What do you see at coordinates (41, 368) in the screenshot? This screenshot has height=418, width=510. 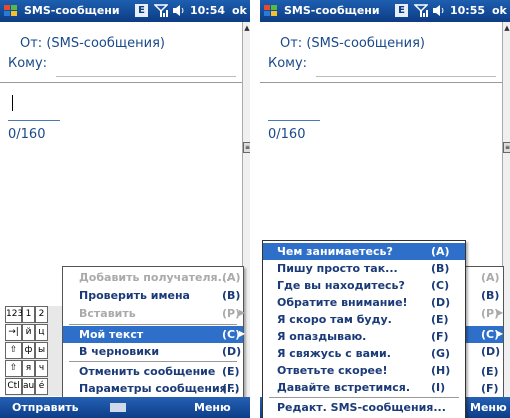 I see `key: ч` at bounding box center [41, 368].